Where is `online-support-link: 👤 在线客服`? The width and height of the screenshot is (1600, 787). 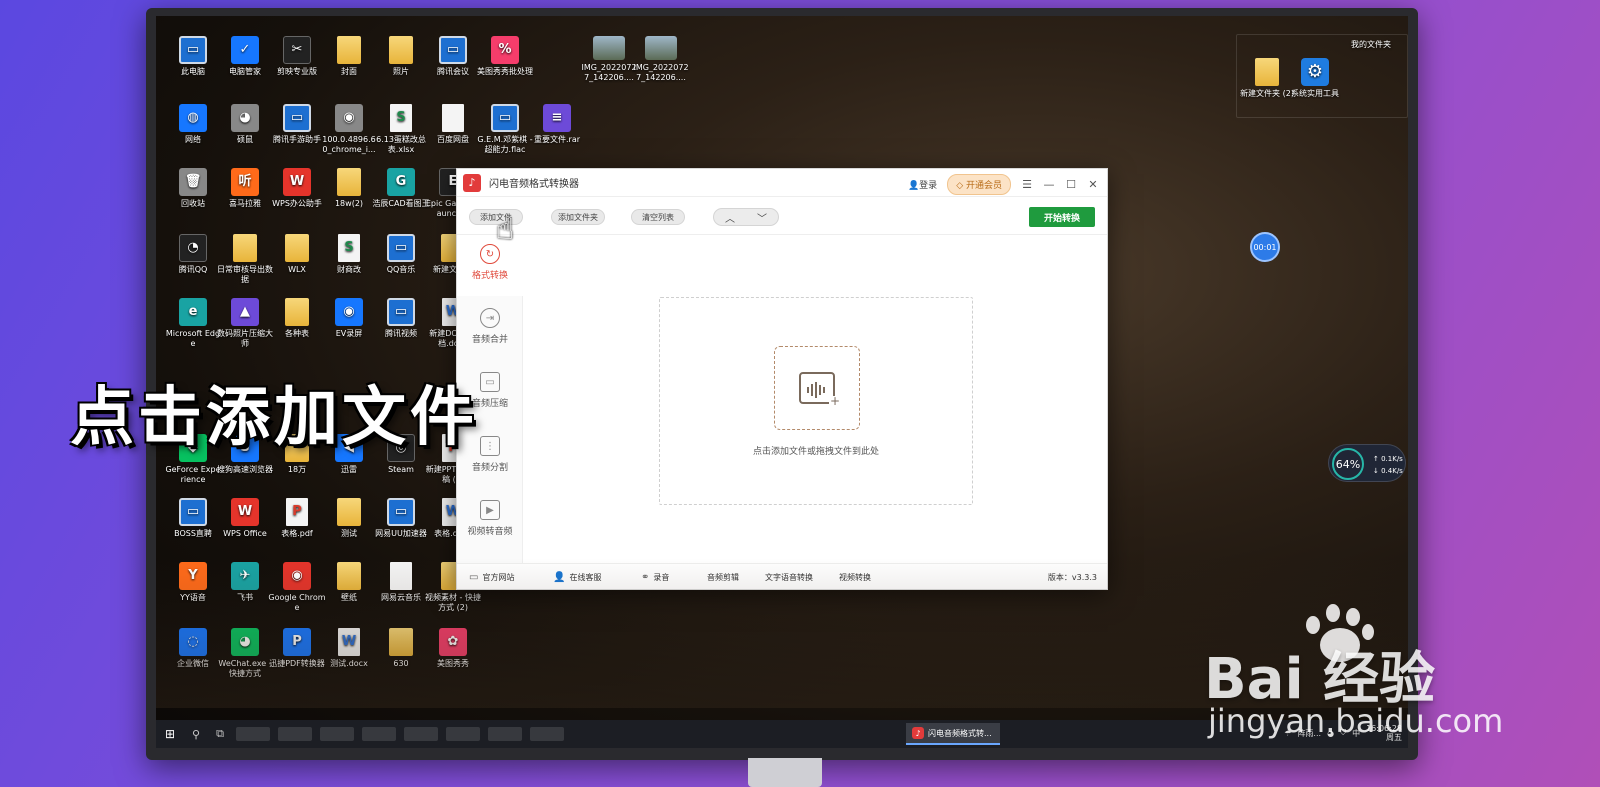
online-support-link: 👤 在线客服 is located at coordinates (577, 577).